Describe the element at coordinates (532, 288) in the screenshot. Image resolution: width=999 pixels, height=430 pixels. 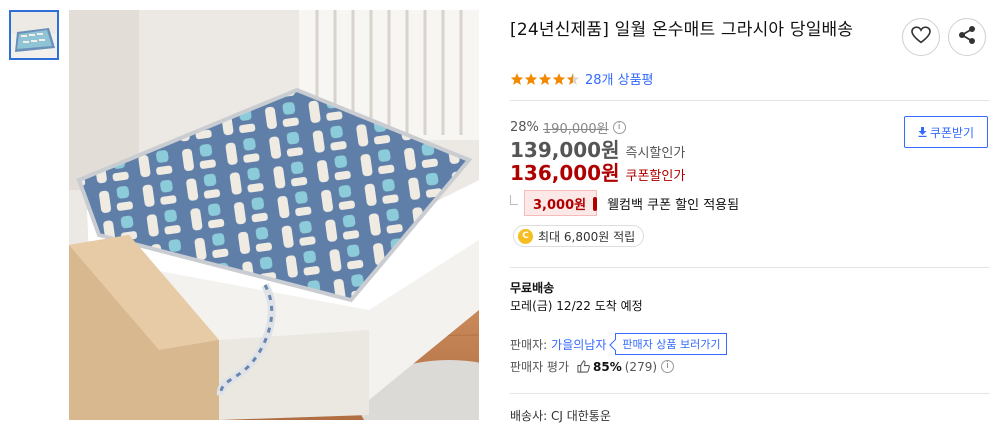
I see `shipping-title: 무료배송` at that location.